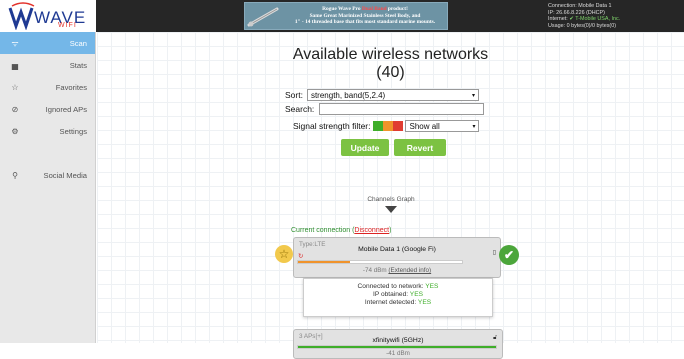 Image resolution: width=684 pixels, height=359 pixels. Describe the element at coordinates (78, 43) in the screenshot. I see `sidebar-item-label: Scan` at that location.